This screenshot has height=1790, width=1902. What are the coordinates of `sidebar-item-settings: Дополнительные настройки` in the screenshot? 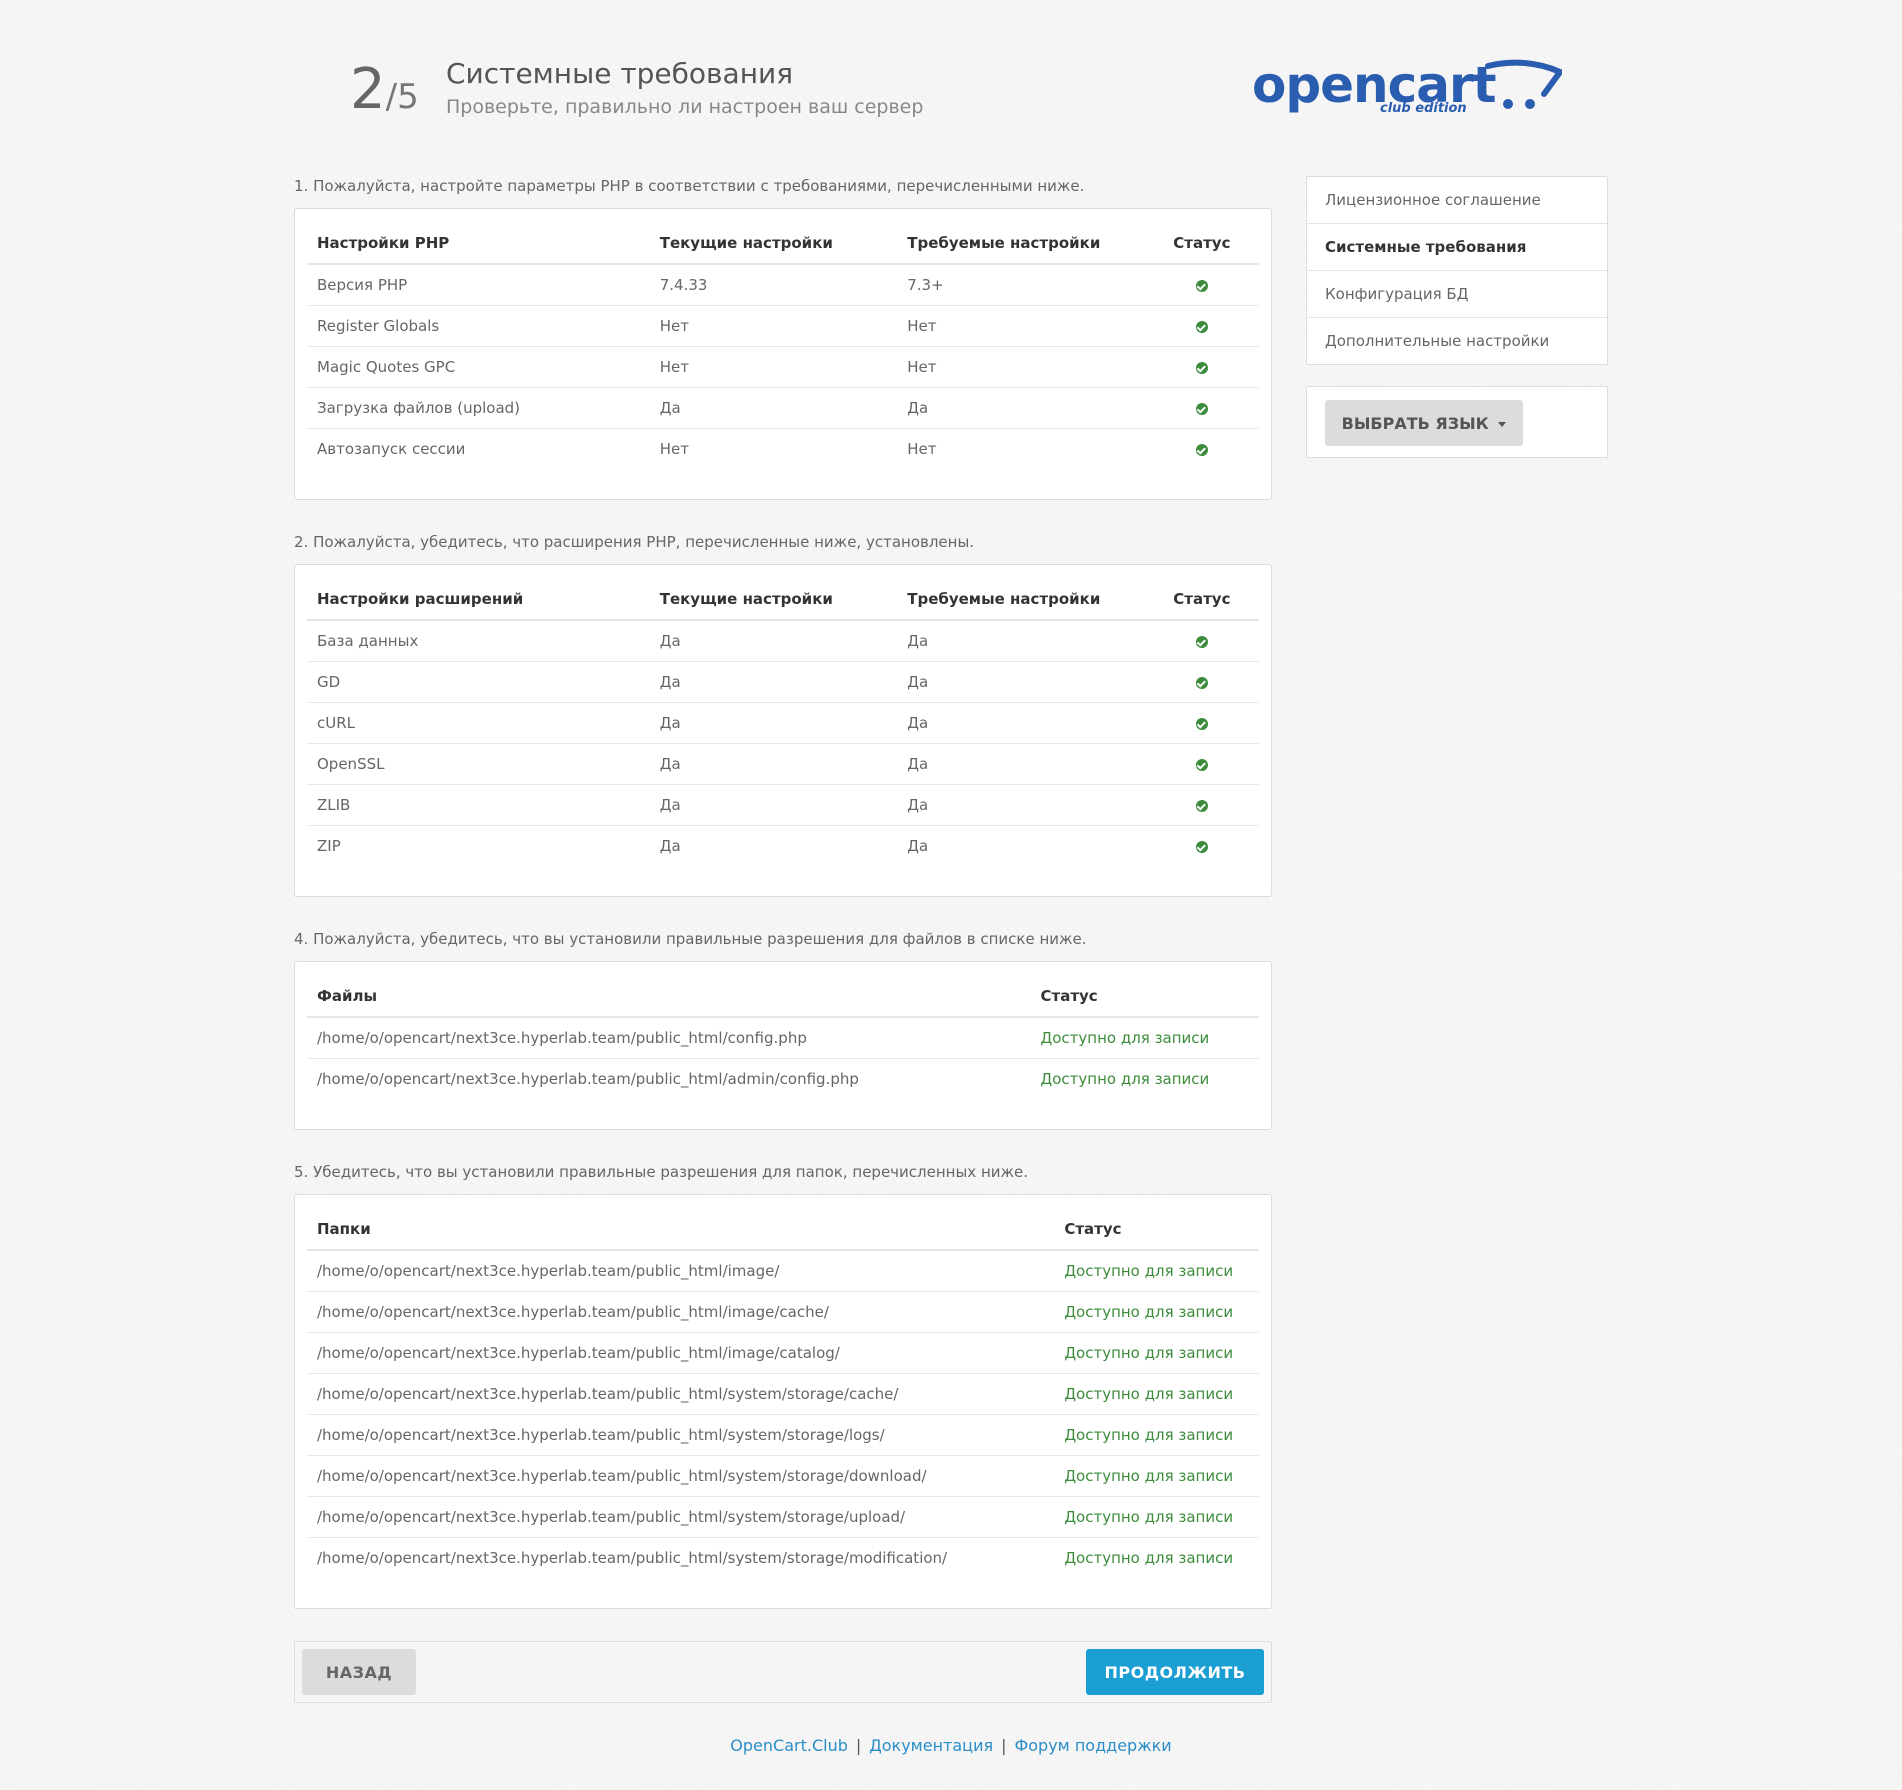 It's located at (1457, 340).